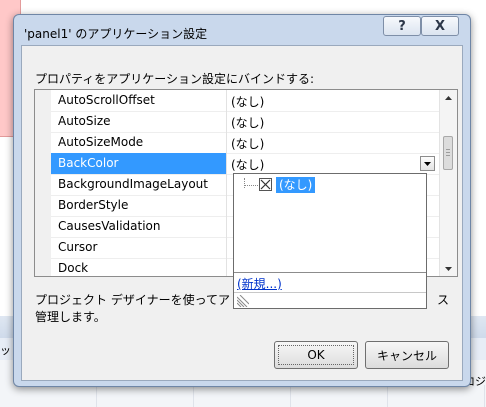 The height and width of the screenshot is (407, 486). I want to click on tree-node-none: (なし), so click(296, 185).